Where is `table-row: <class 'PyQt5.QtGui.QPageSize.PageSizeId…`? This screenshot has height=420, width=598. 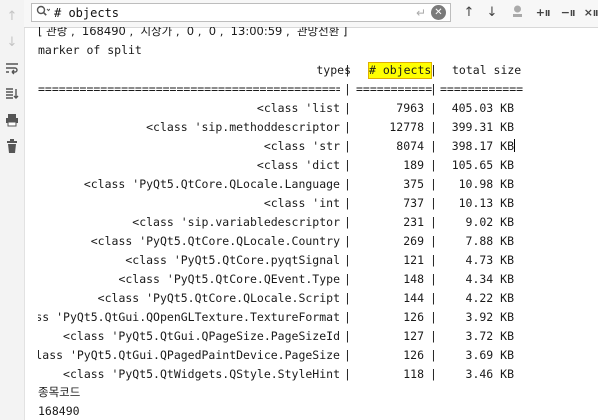
table-row: <class 'PyQt5.QtGui.QPageSize.PageSizeId… is located at coordinates (318, 336).